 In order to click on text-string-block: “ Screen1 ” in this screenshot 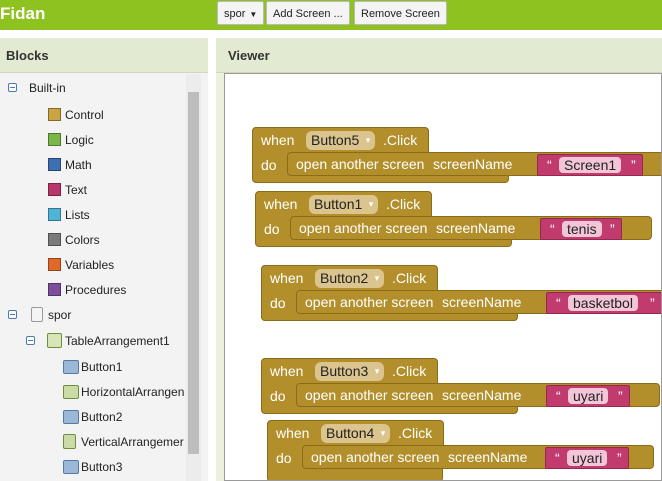, I will do `click(590, 165)`.